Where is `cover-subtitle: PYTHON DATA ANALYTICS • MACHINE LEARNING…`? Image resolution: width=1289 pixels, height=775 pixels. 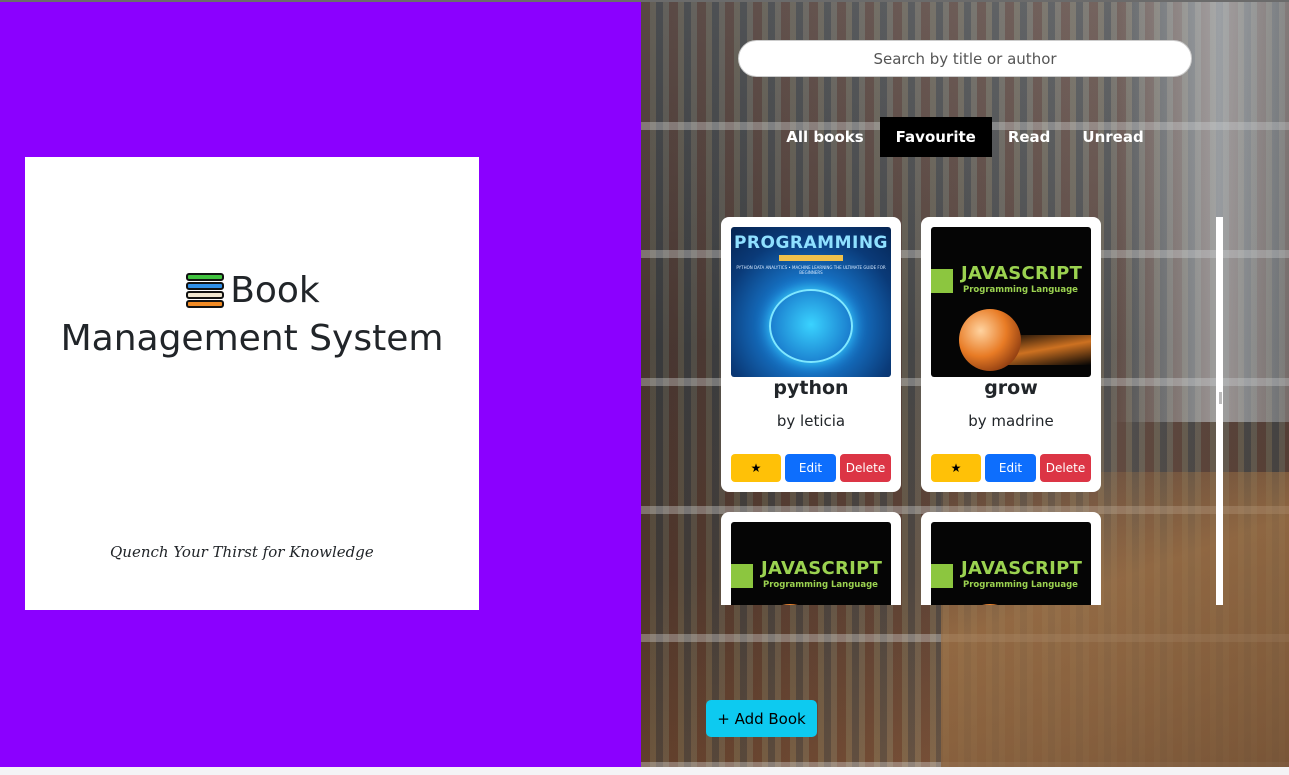 cover-subtitle: PYTHON DATA ANALYTICS • MACHINE LEARNING… is located at coordinates (811, 270).